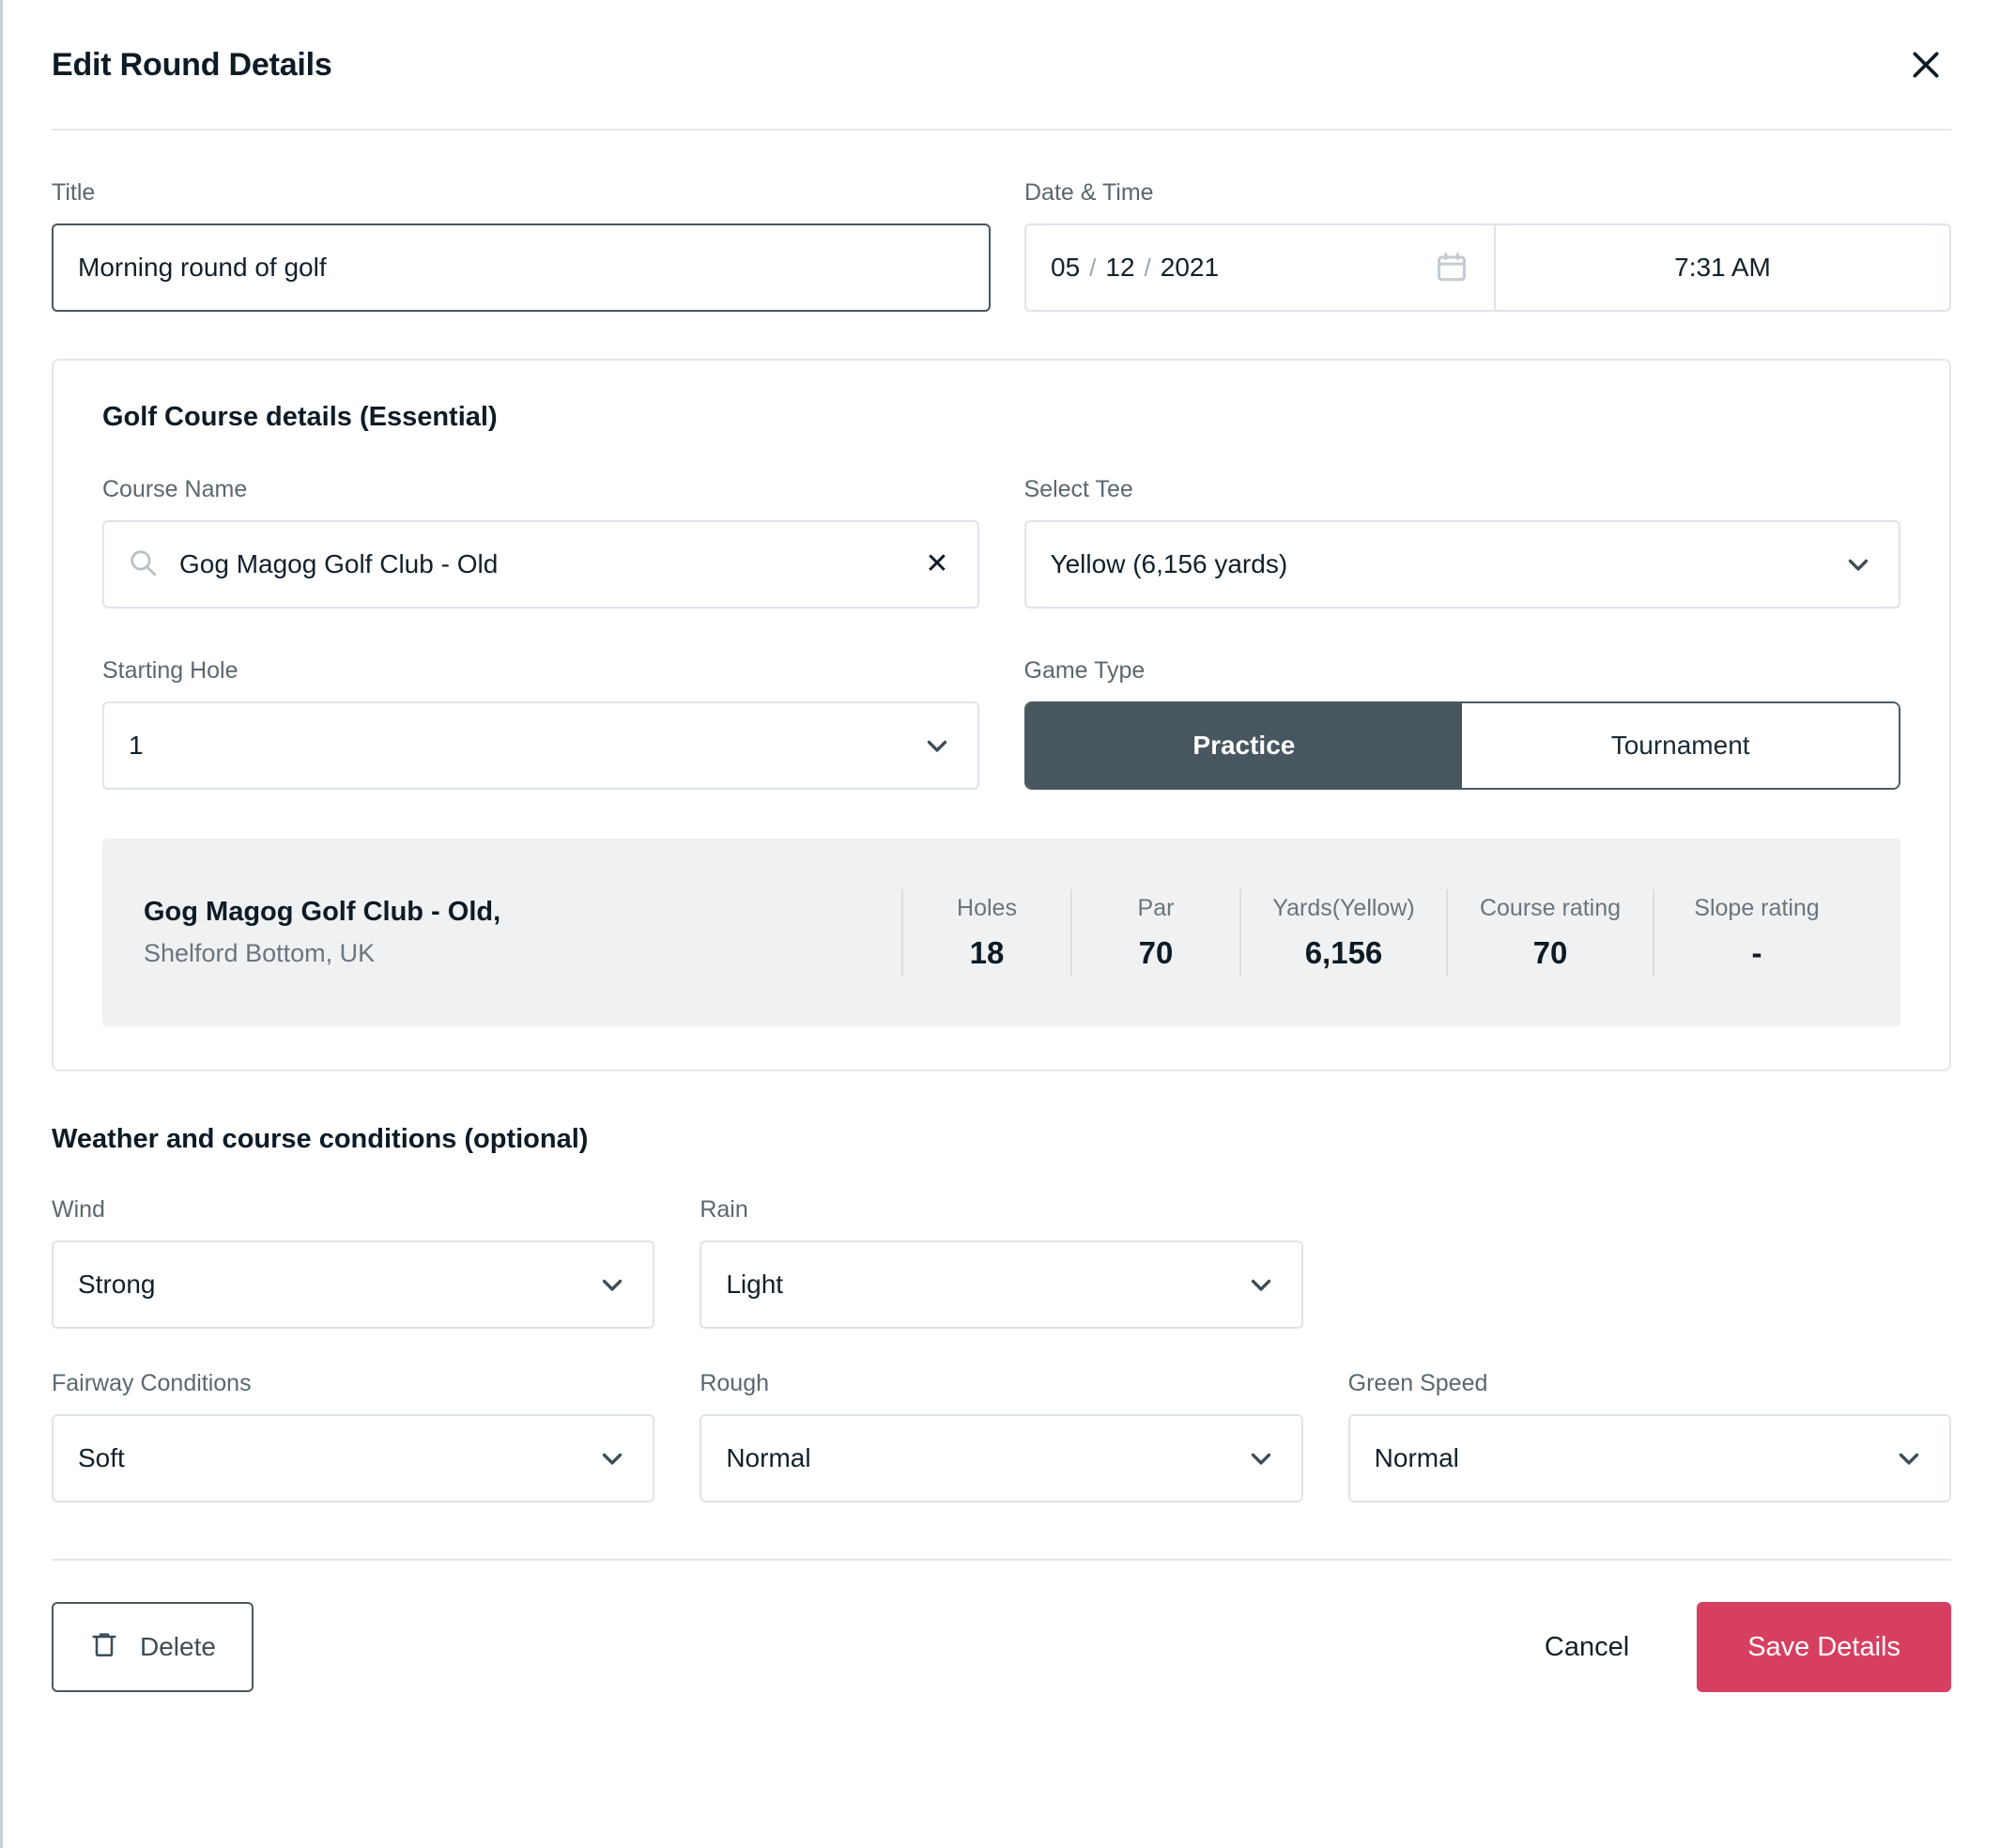  What do you see at coordinates (1343, 952) in the screenshot?
I see `stat-yards-value: 6,156` at bounding box center [1343, 952].